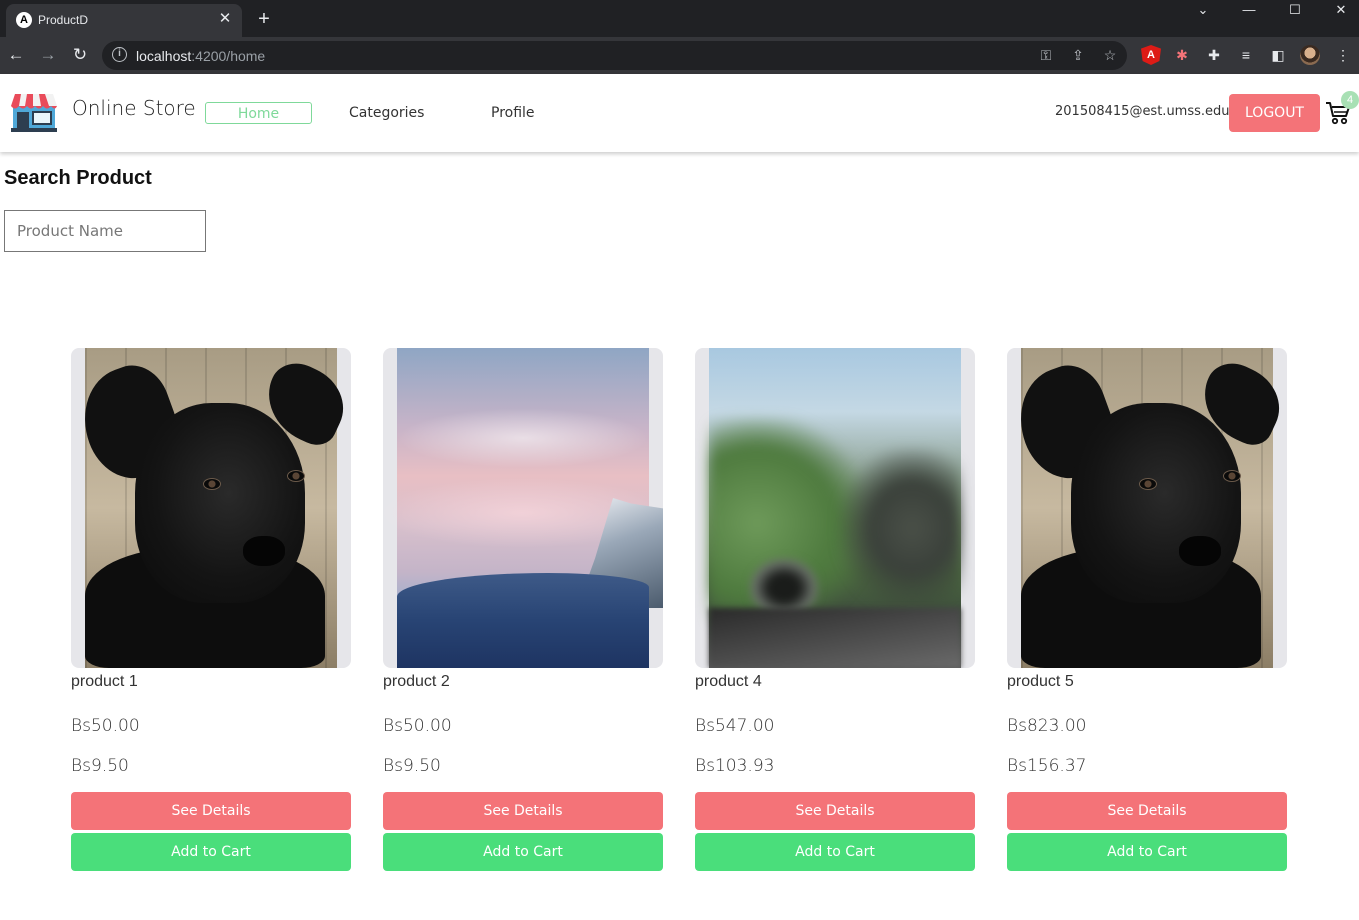 The image size is (1359, 920). What do you see at coordinates (201, 56) in the screenshot?
I see `url-text: localhost:4200/home` at bounding box center [201, 56].